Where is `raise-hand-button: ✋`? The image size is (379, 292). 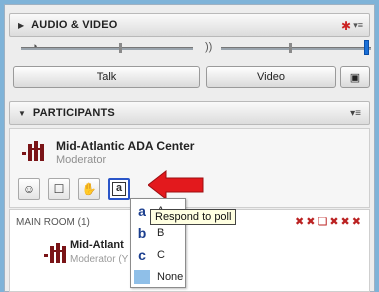
raise-hand-button: ✋ is located at coordinates (89, 189).